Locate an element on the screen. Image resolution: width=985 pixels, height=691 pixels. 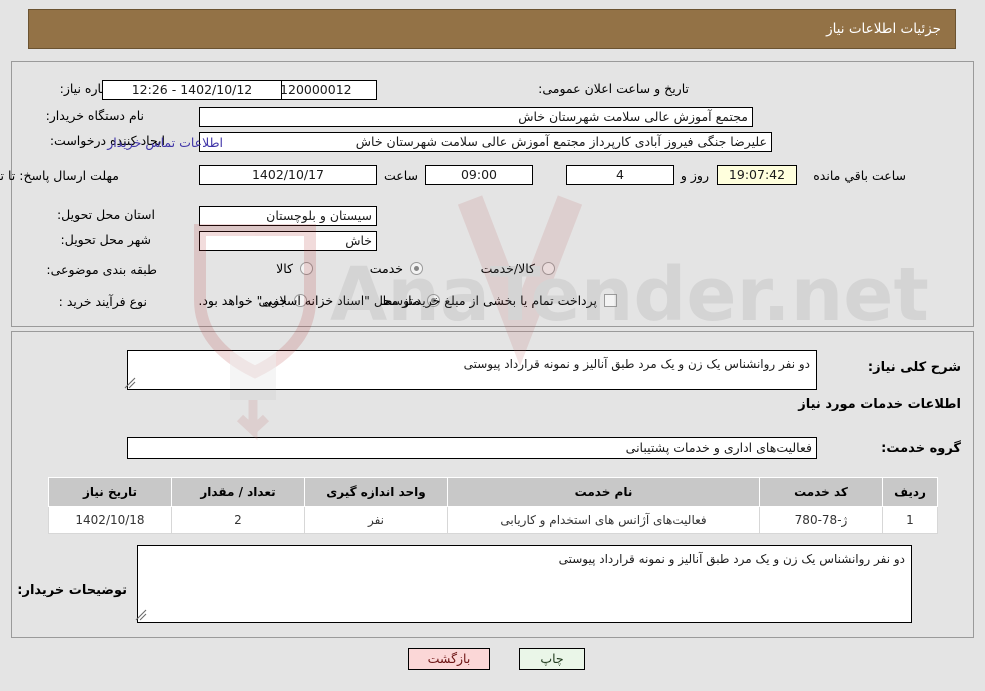
general-desc-textarea is located at coordinates (472, 370).